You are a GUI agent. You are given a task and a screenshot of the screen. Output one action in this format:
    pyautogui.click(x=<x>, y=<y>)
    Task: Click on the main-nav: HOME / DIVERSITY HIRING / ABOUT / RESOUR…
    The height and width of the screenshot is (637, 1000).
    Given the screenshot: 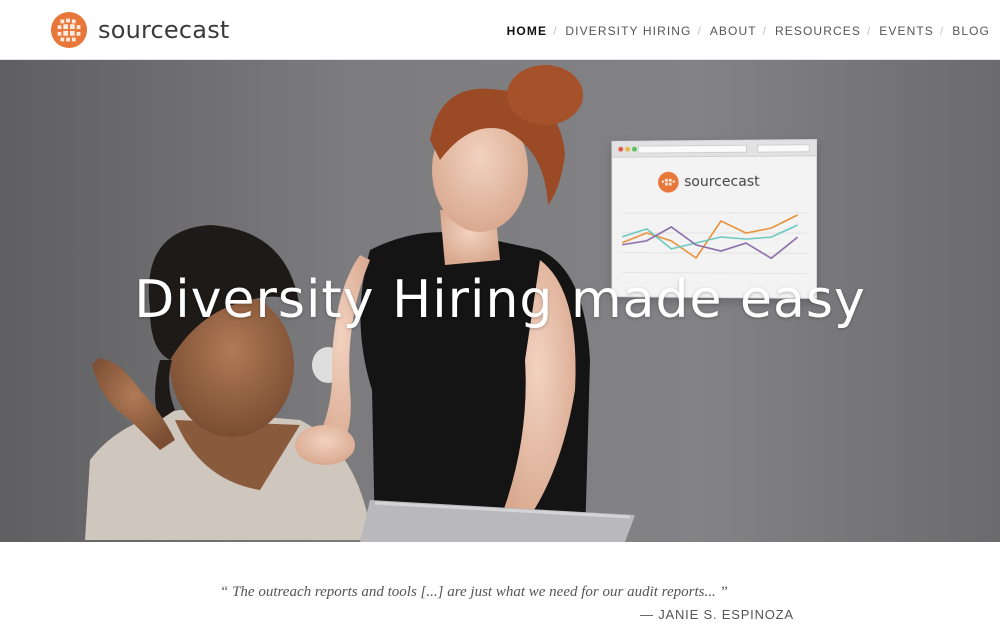 What is the action you would take?
    pyautogui.click(x=748, y=31)
    